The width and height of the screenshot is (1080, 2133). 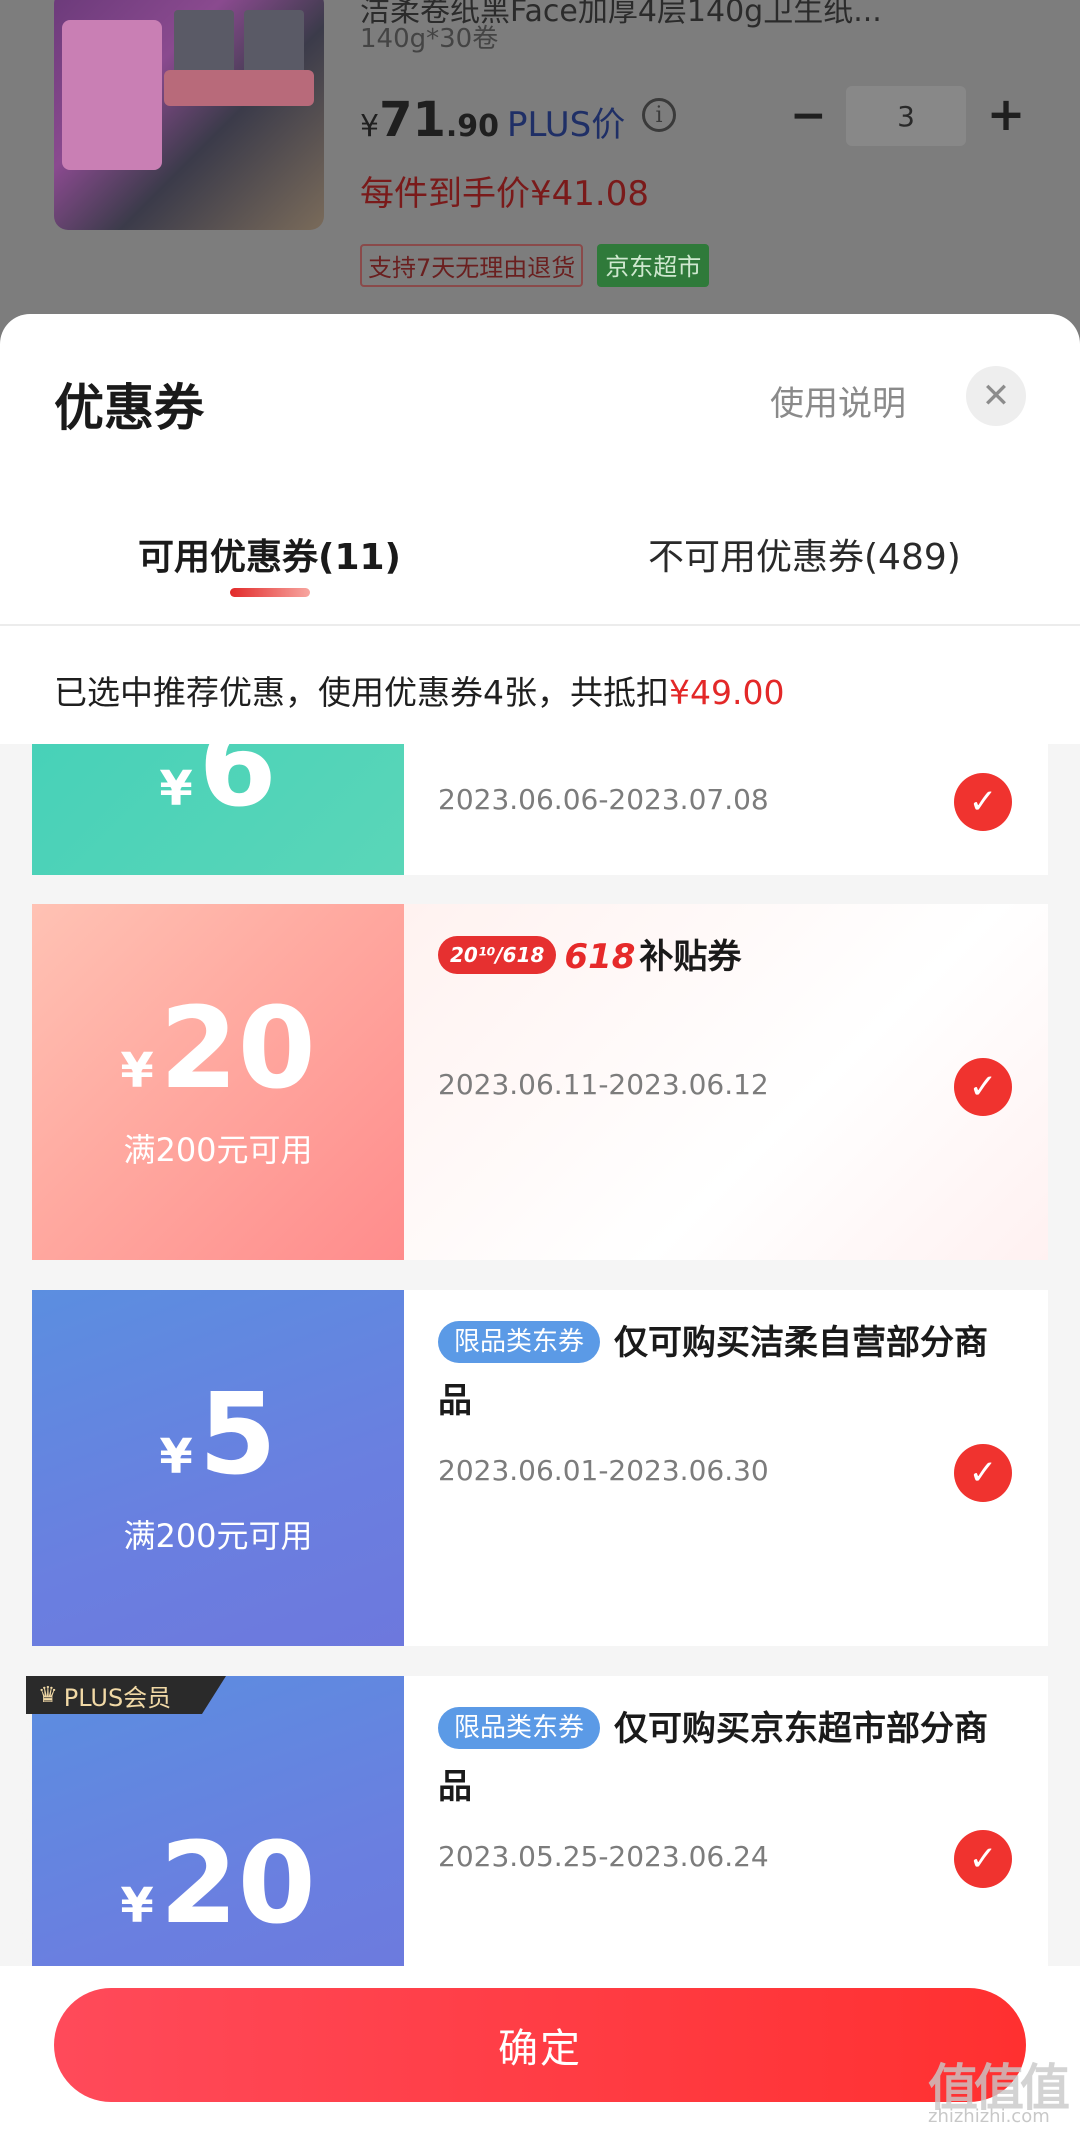 I want to click on plus-member-badge: ♛ PLUS会员, so click(x=126, y=1695).